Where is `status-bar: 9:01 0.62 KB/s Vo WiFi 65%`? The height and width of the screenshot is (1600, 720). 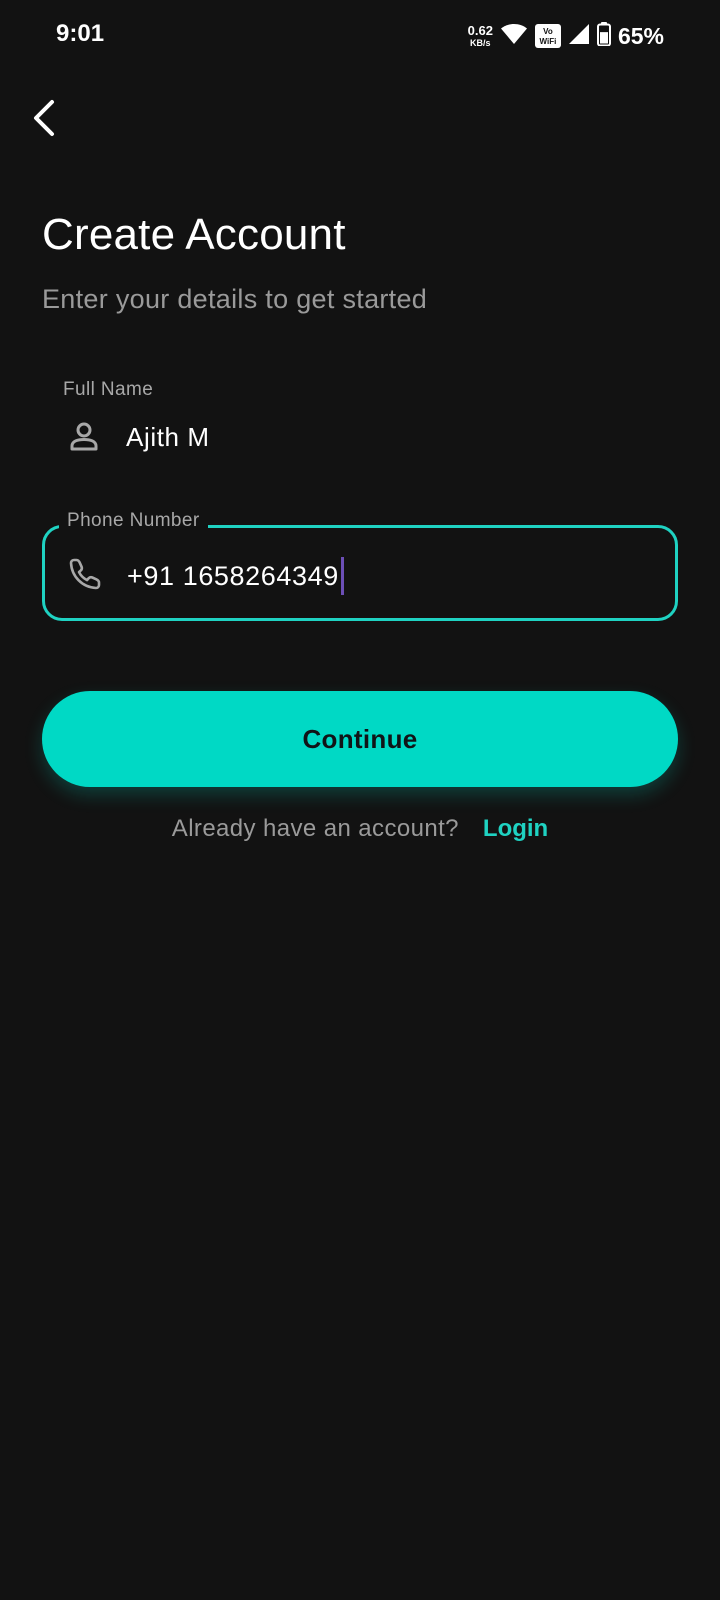 status-bar: 9:01 0.62 KB/s Vo WiFi 65% is located at coordinates (360, 36).